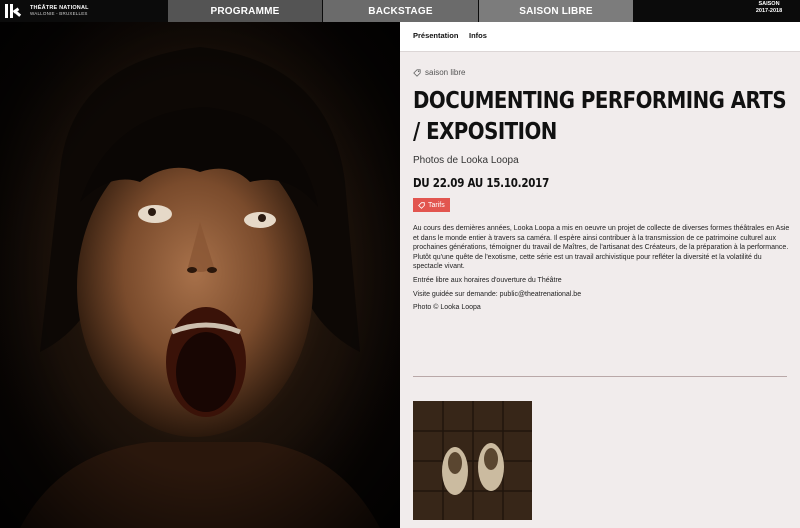 The width and height of the screenshot is (800, 528). What do you see at coordinates (556, 11) in the screenshot?
I see `nav-saison-libre: SAISON LIBRE` at bounding box center [556, 11].